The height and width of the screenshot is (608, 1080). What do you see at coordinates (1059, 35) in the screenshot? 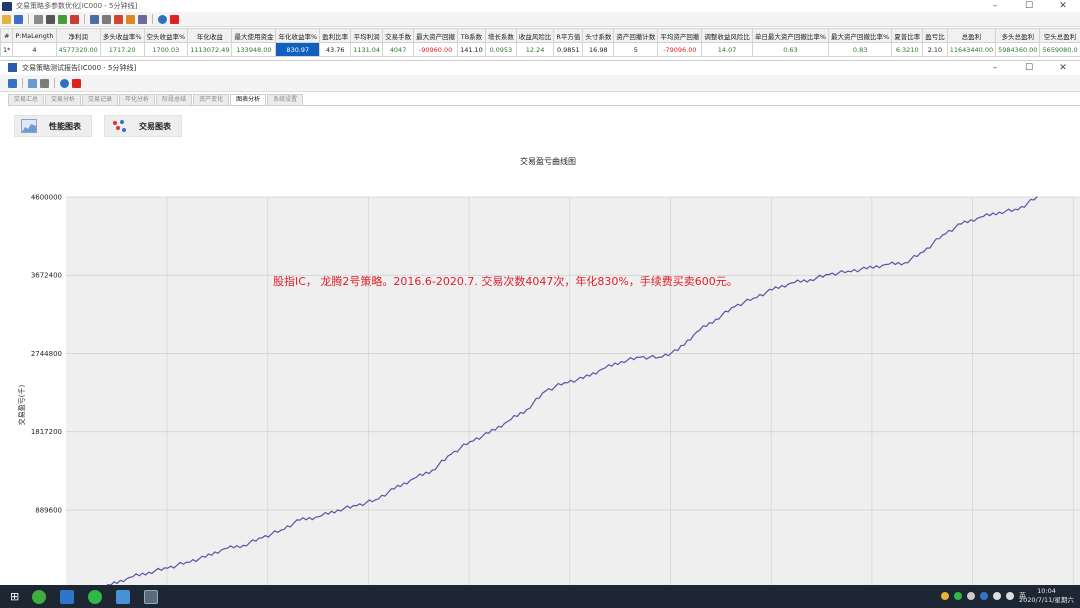
I see `table-header: 空头总盈利` at bounding box center [1059, 35].